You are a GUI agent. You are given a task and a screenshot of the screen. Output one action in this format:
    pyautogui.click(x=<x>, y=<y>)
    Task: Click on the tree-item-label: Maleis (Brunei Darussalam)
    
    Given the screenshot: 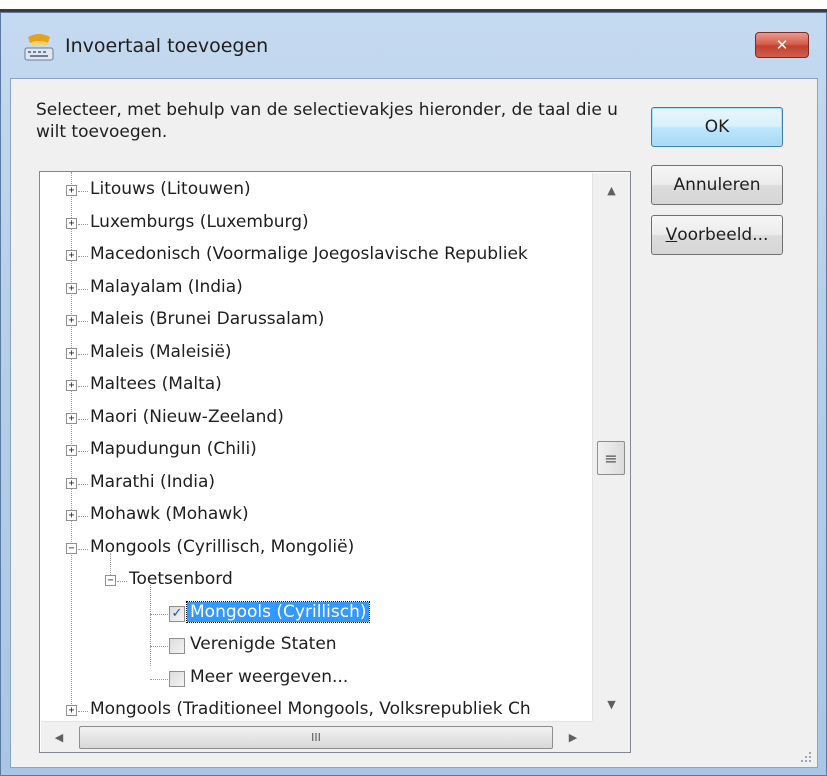 What is the action you would take?
    pyautogui.click(x=207, y=319)
    